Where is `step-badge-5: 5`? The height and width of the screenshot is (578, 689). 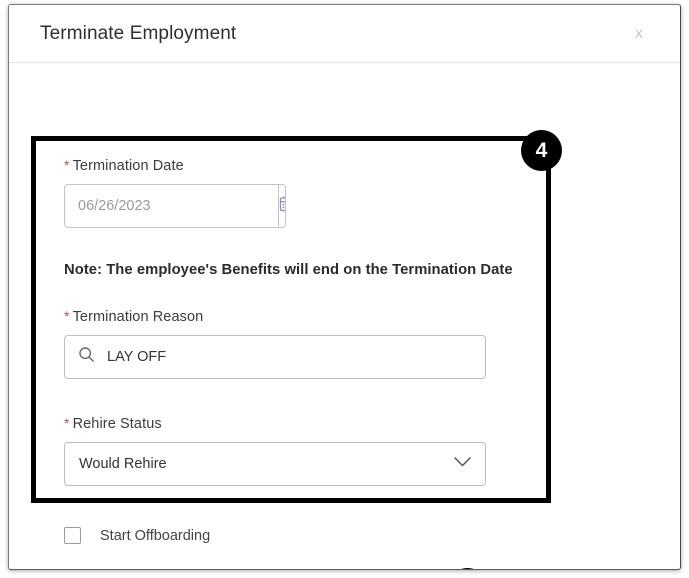 step-badge-5: 5 is located at coordinates (467, 568).